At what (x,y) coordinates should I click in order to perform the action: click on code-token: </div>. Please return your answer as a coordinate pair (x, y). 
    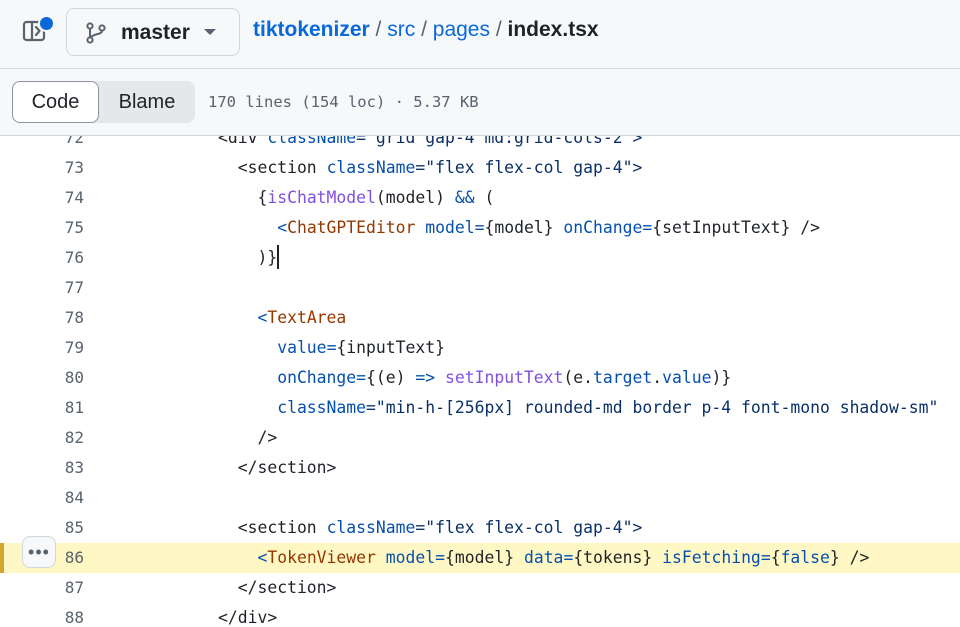
    Looking at the image, I should click on (248, 617).